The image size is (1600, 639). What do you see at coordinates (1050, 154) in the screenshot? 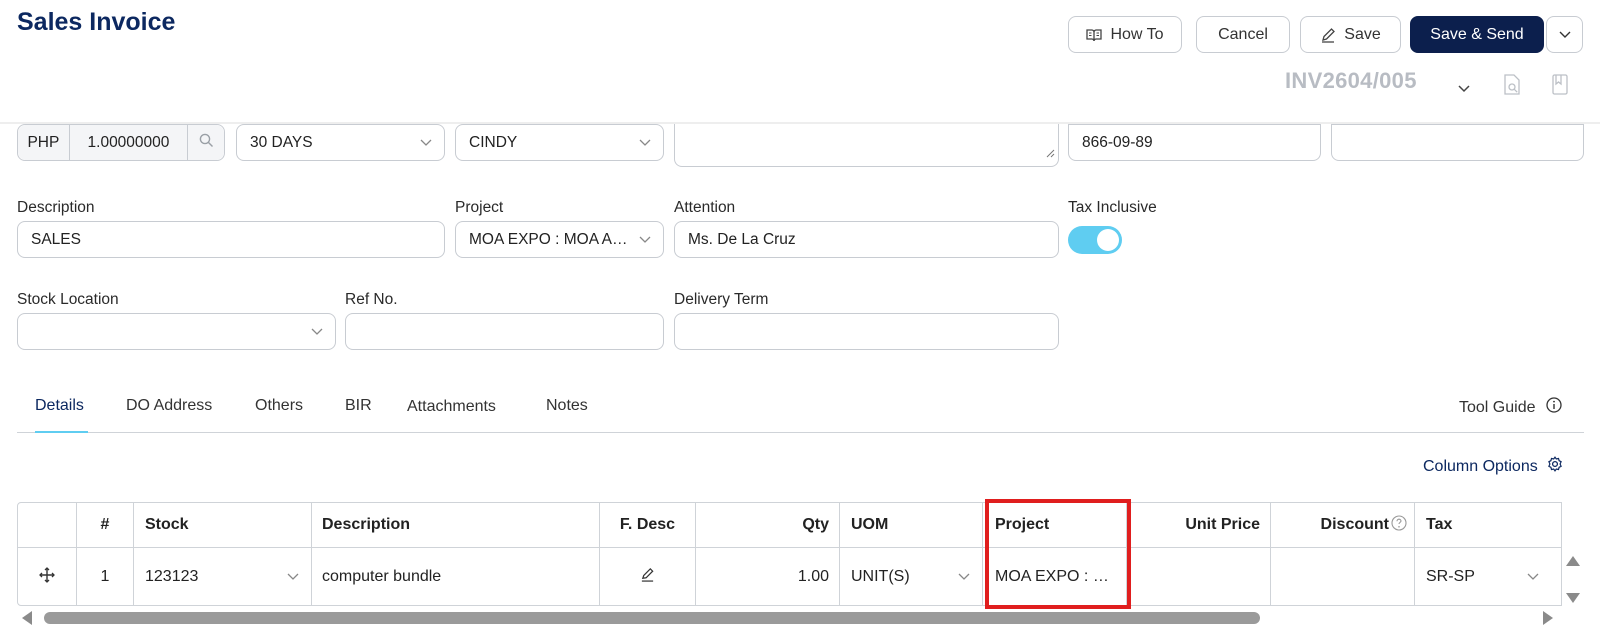
I see `resize-handle-icon` at bounding box center [1050, 154].